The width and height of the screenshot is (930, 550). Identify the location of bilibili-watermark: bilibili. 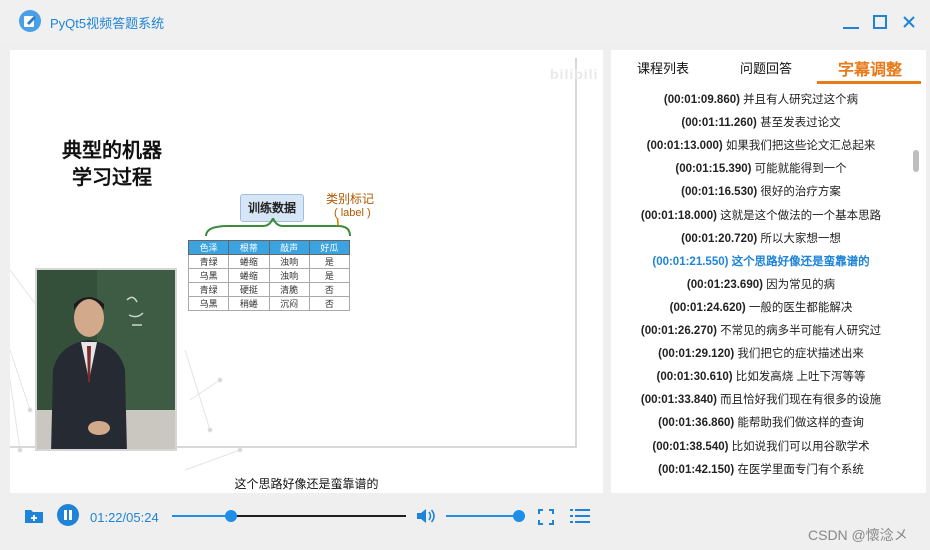
(574, 74).